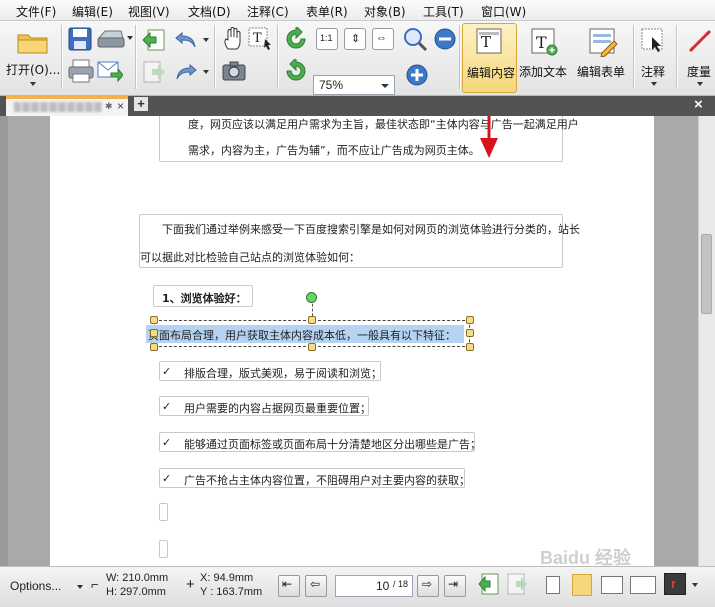  Describe the element at coordinates (385, 11) in the screenshot. I see `menu-object: 对象(B)` at that location.